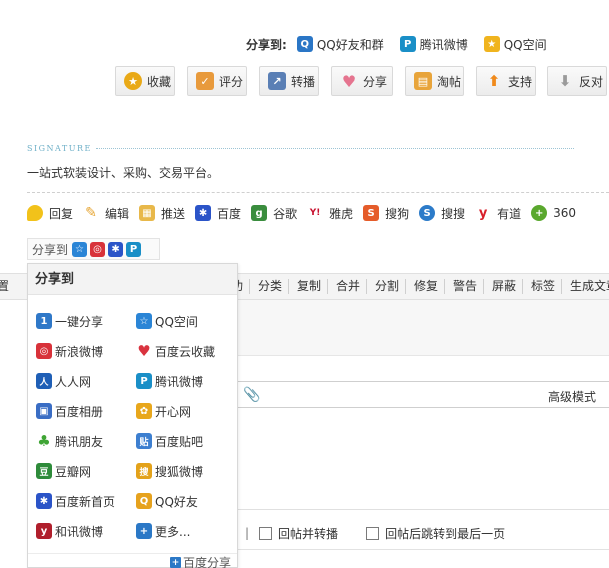 This screenshot has width=609, height=568. I want to click on share-option-kaixin: ✿ 开心网, so click(163, 411).